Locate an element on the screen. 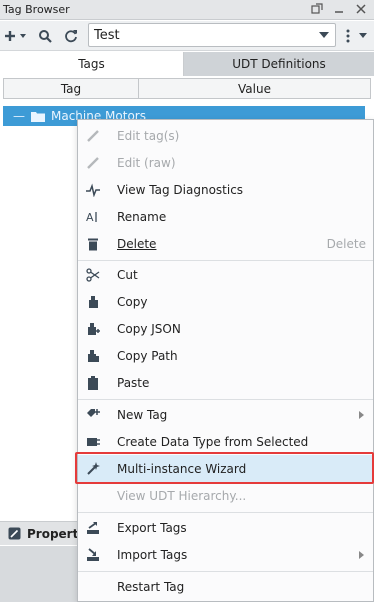 Image resolution: width=374 pixels, height=602 pixels. folder-icon is located at coordinates (38, 116).